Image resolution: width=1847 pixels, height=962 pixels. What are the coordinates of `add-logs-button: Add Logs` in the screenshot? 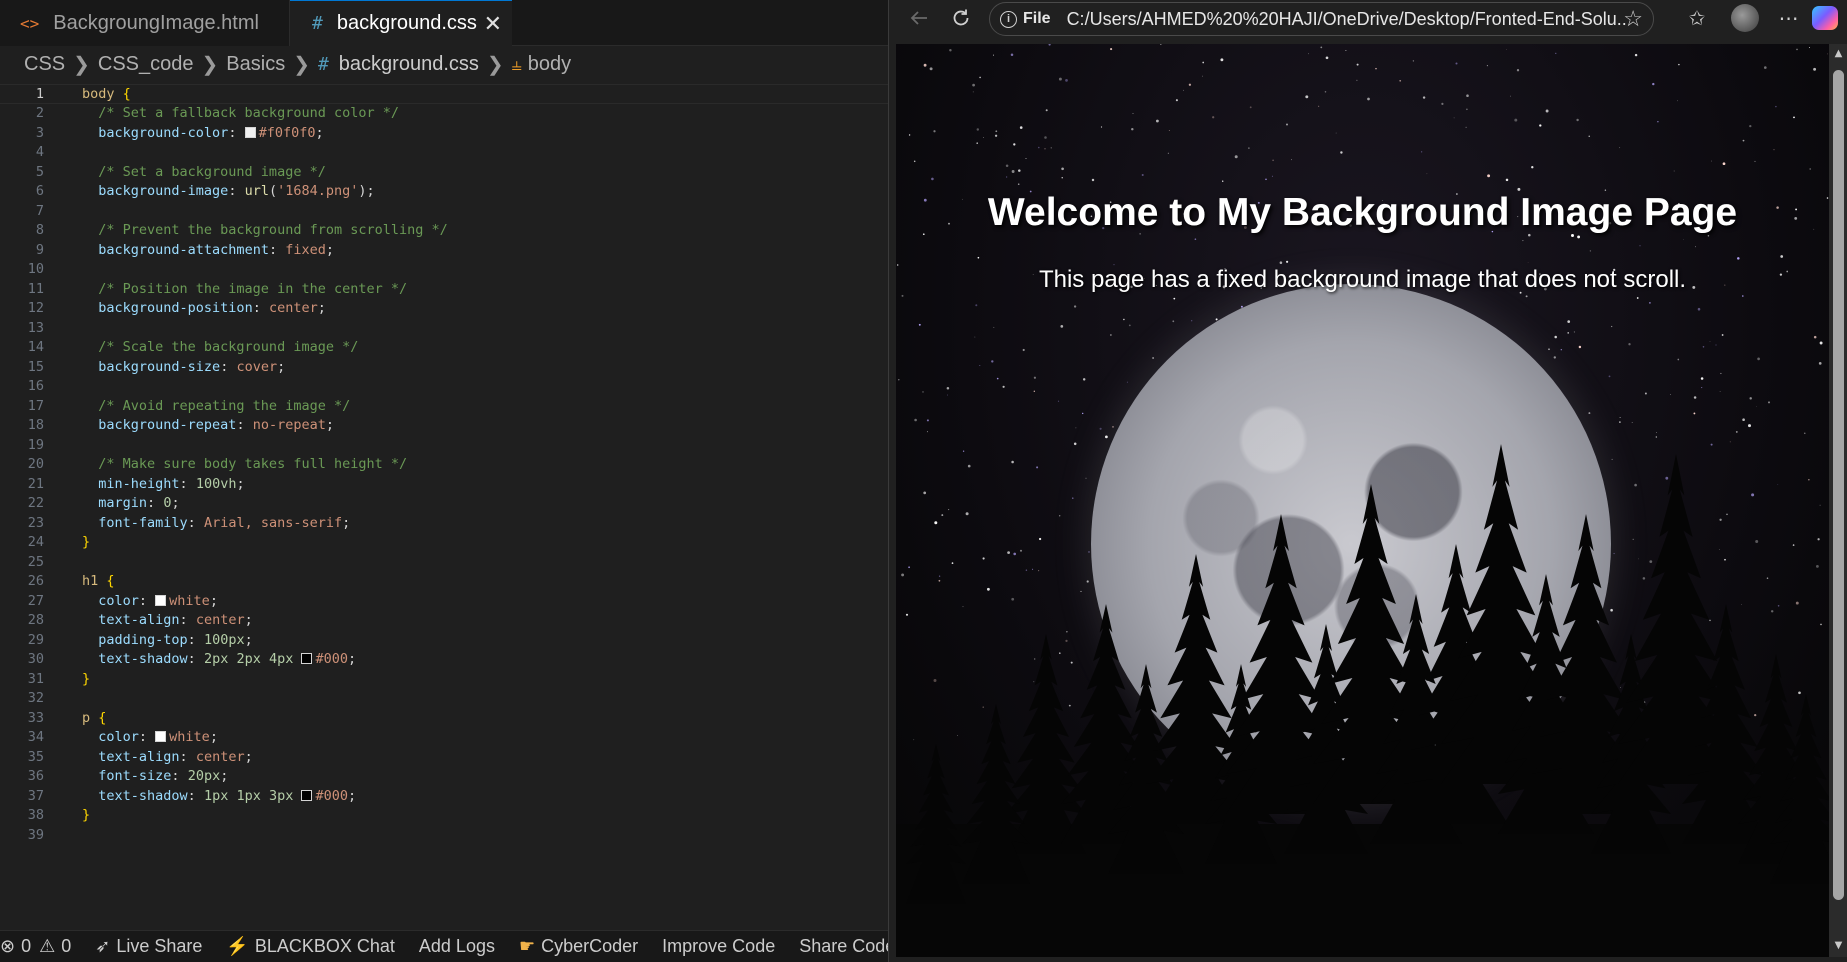 It's located at (457, 946).